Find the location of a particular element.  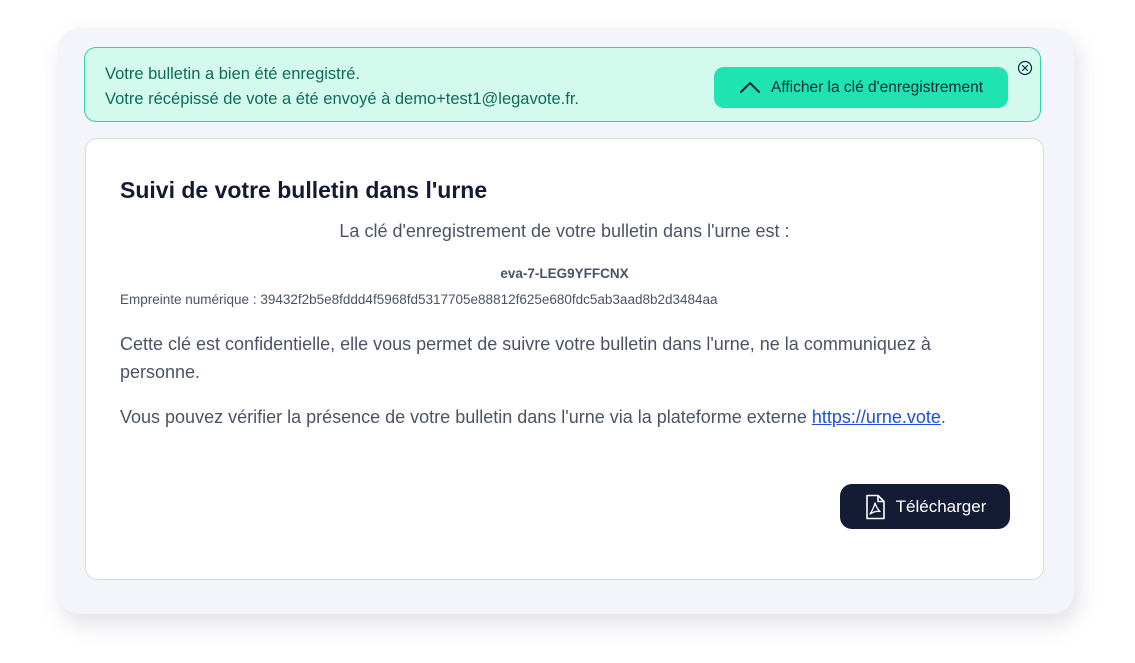

card-title: Suivi de votre bulletin dans l'urne is located at coordinates (304, 190).